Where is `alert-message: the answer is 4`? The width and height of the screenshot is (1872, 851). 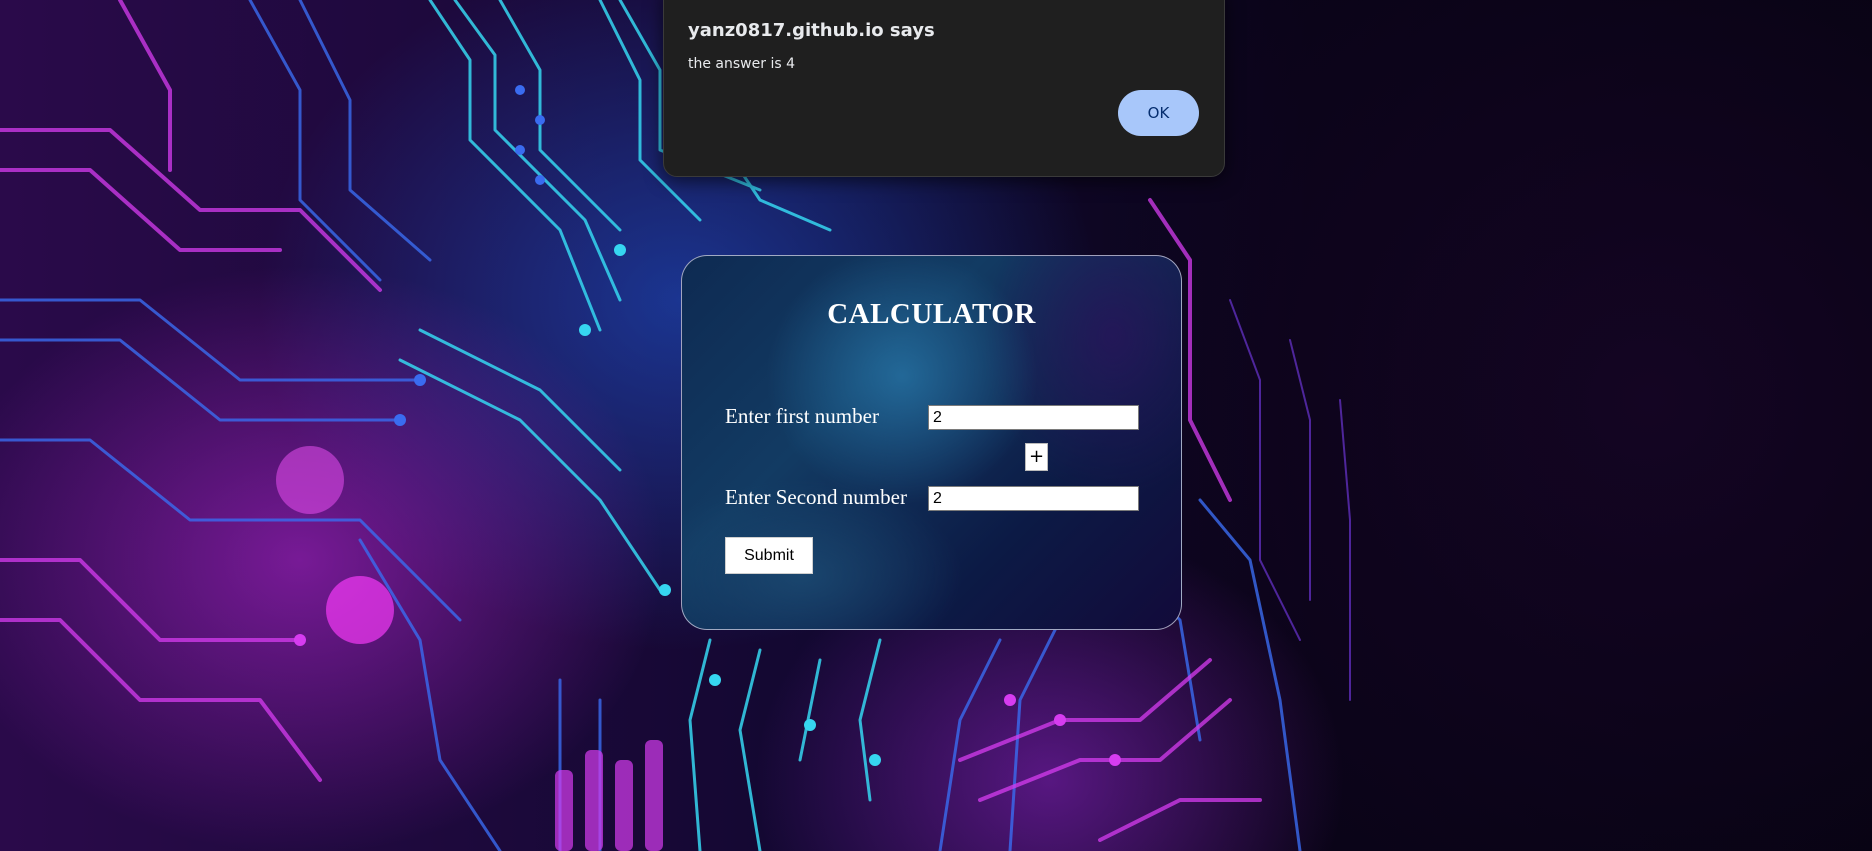 alert-message: the answer is 4 is located at coordinates (741, 64).